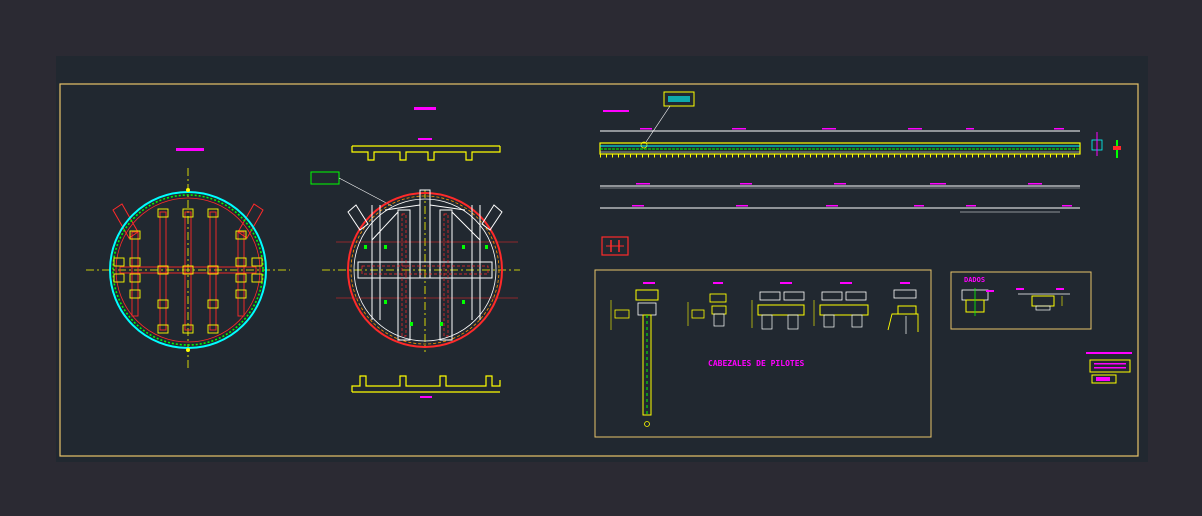  What do you see at coordinates (425, 108) in the screenshot?
I see `plan-title-center` at bounding box center [425, 108].